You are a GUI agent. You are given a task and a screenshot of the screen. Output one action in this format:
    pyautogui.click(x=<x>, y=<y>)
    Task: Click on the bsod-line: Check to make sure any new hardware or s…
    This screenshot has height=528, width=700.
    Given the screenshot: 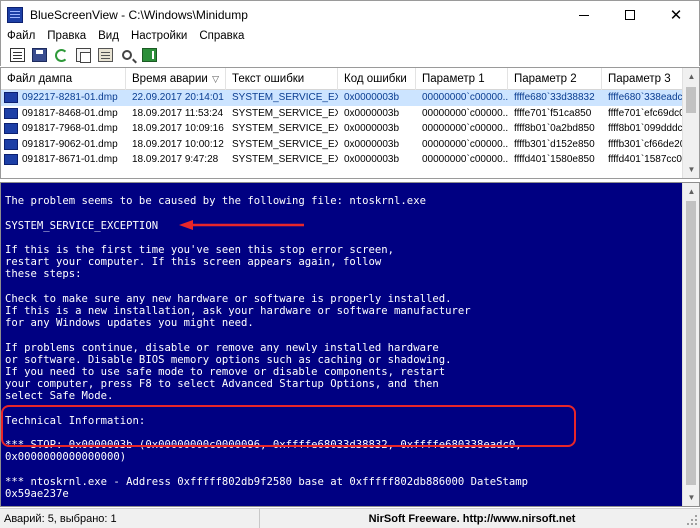 What is the action you would take?
    pyautogui.click(x=228, y=298)
    